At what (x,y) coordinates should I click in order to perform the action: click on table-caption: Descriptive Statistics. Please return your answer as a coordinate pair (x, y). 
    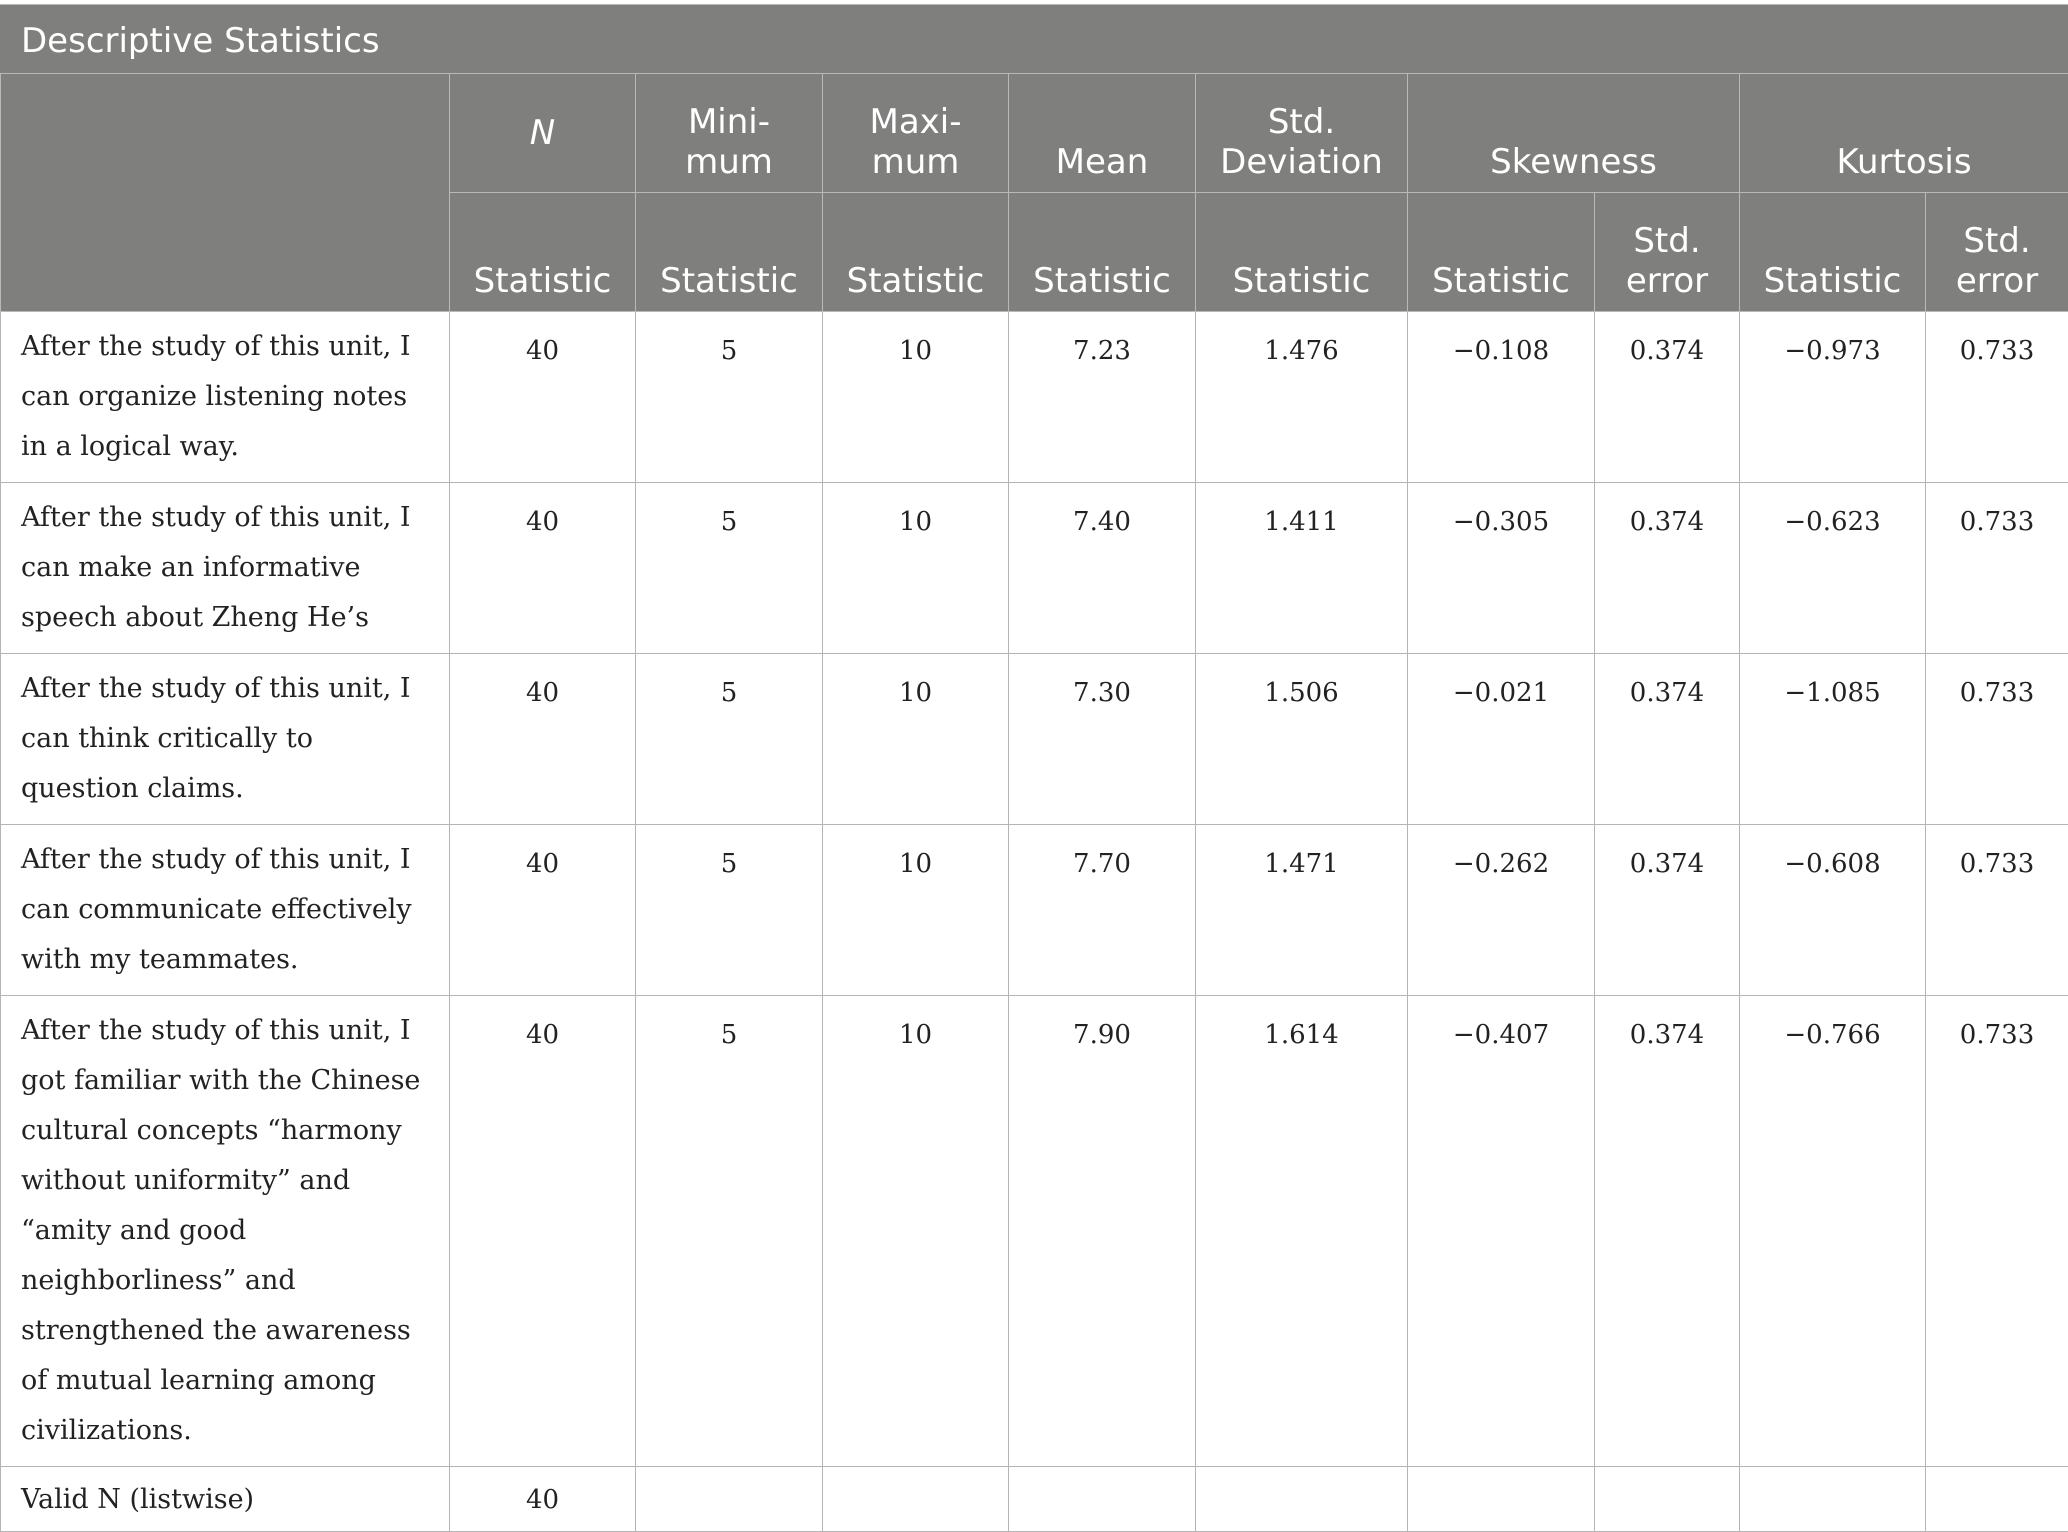
    Looking at the image, I should click on (1034, 39).